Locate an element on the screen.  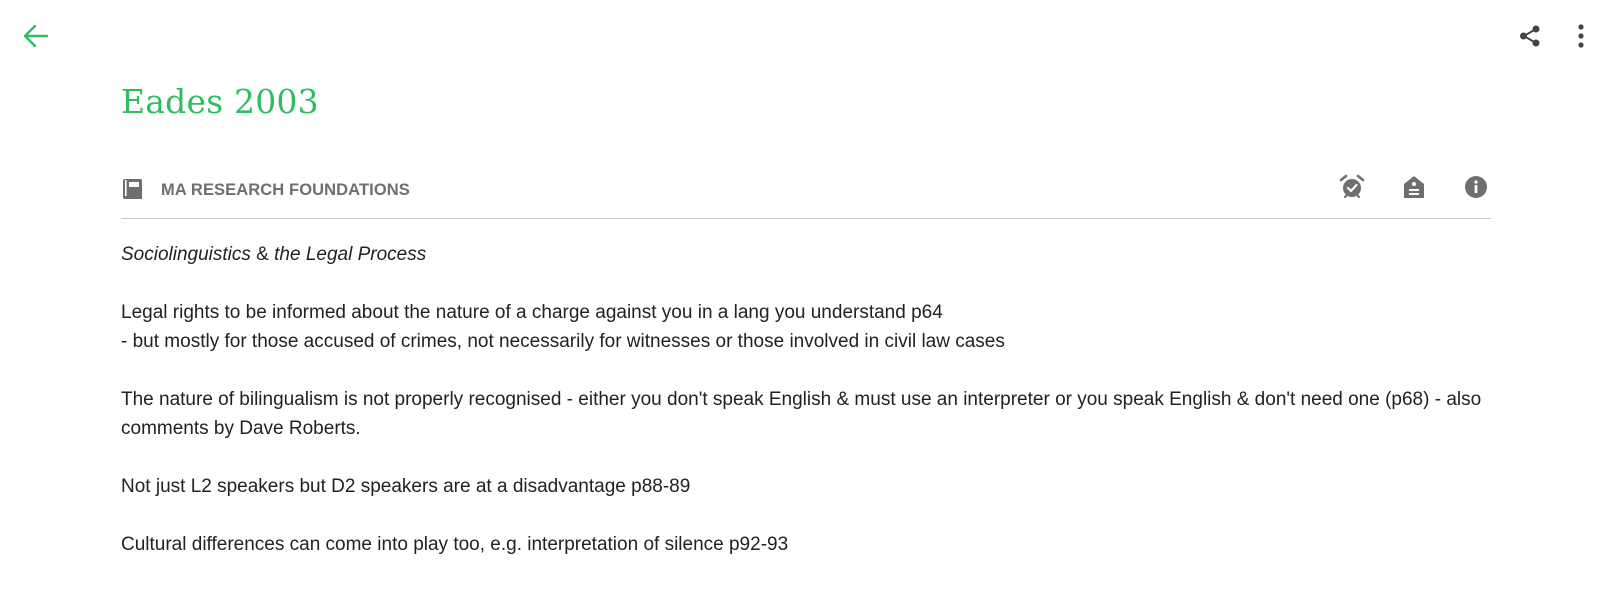
share-button is located at coordinates (1530, 38).